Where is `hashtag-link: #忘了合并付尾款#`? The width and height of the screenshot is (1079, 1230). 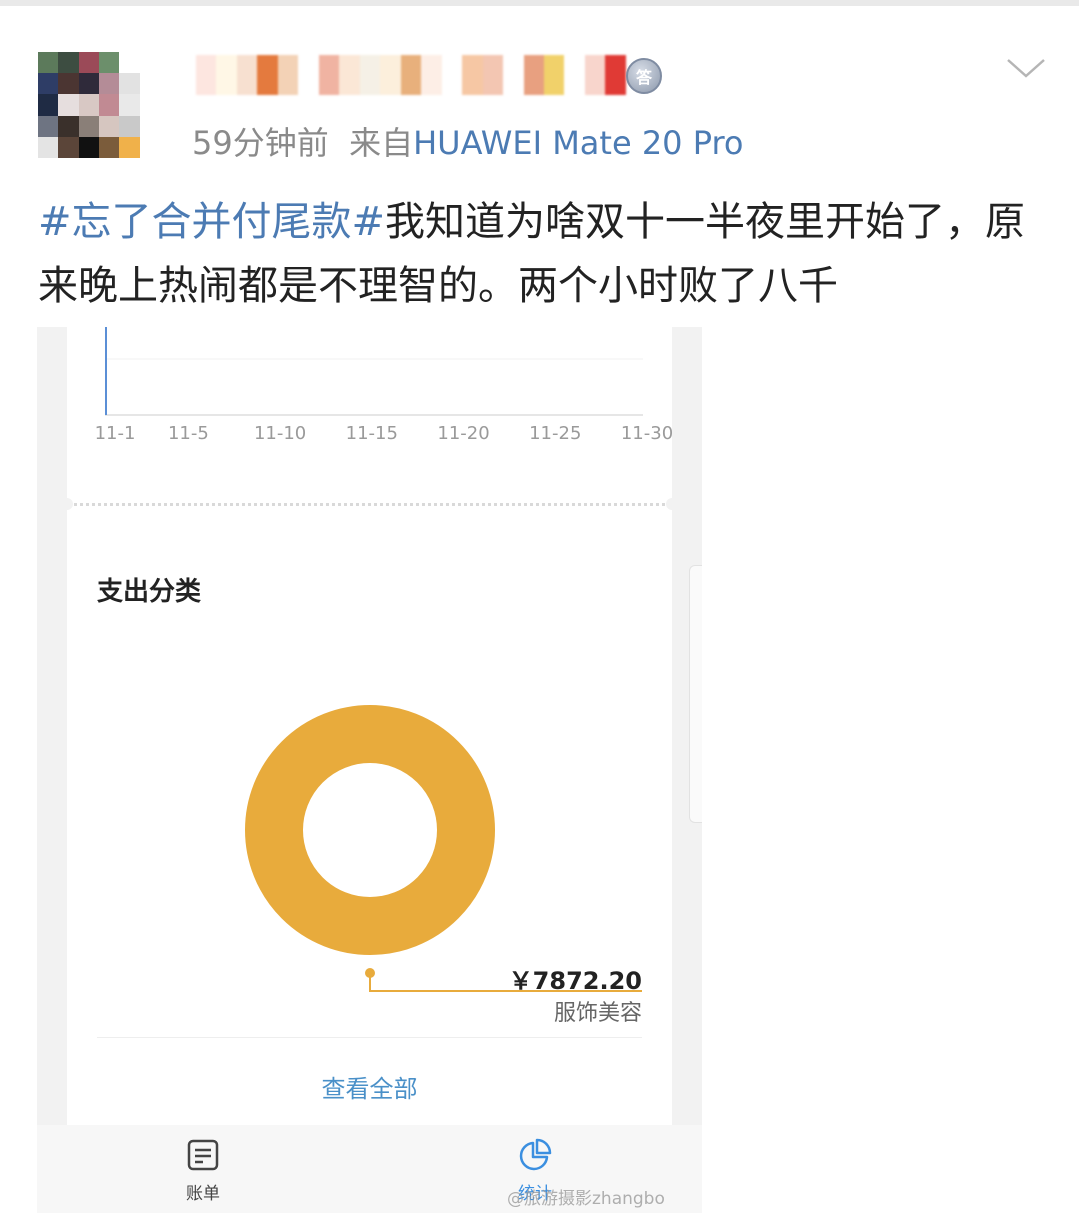 hashtag-link: #忘了合并付尾款# is located at coordinates (211, 222).